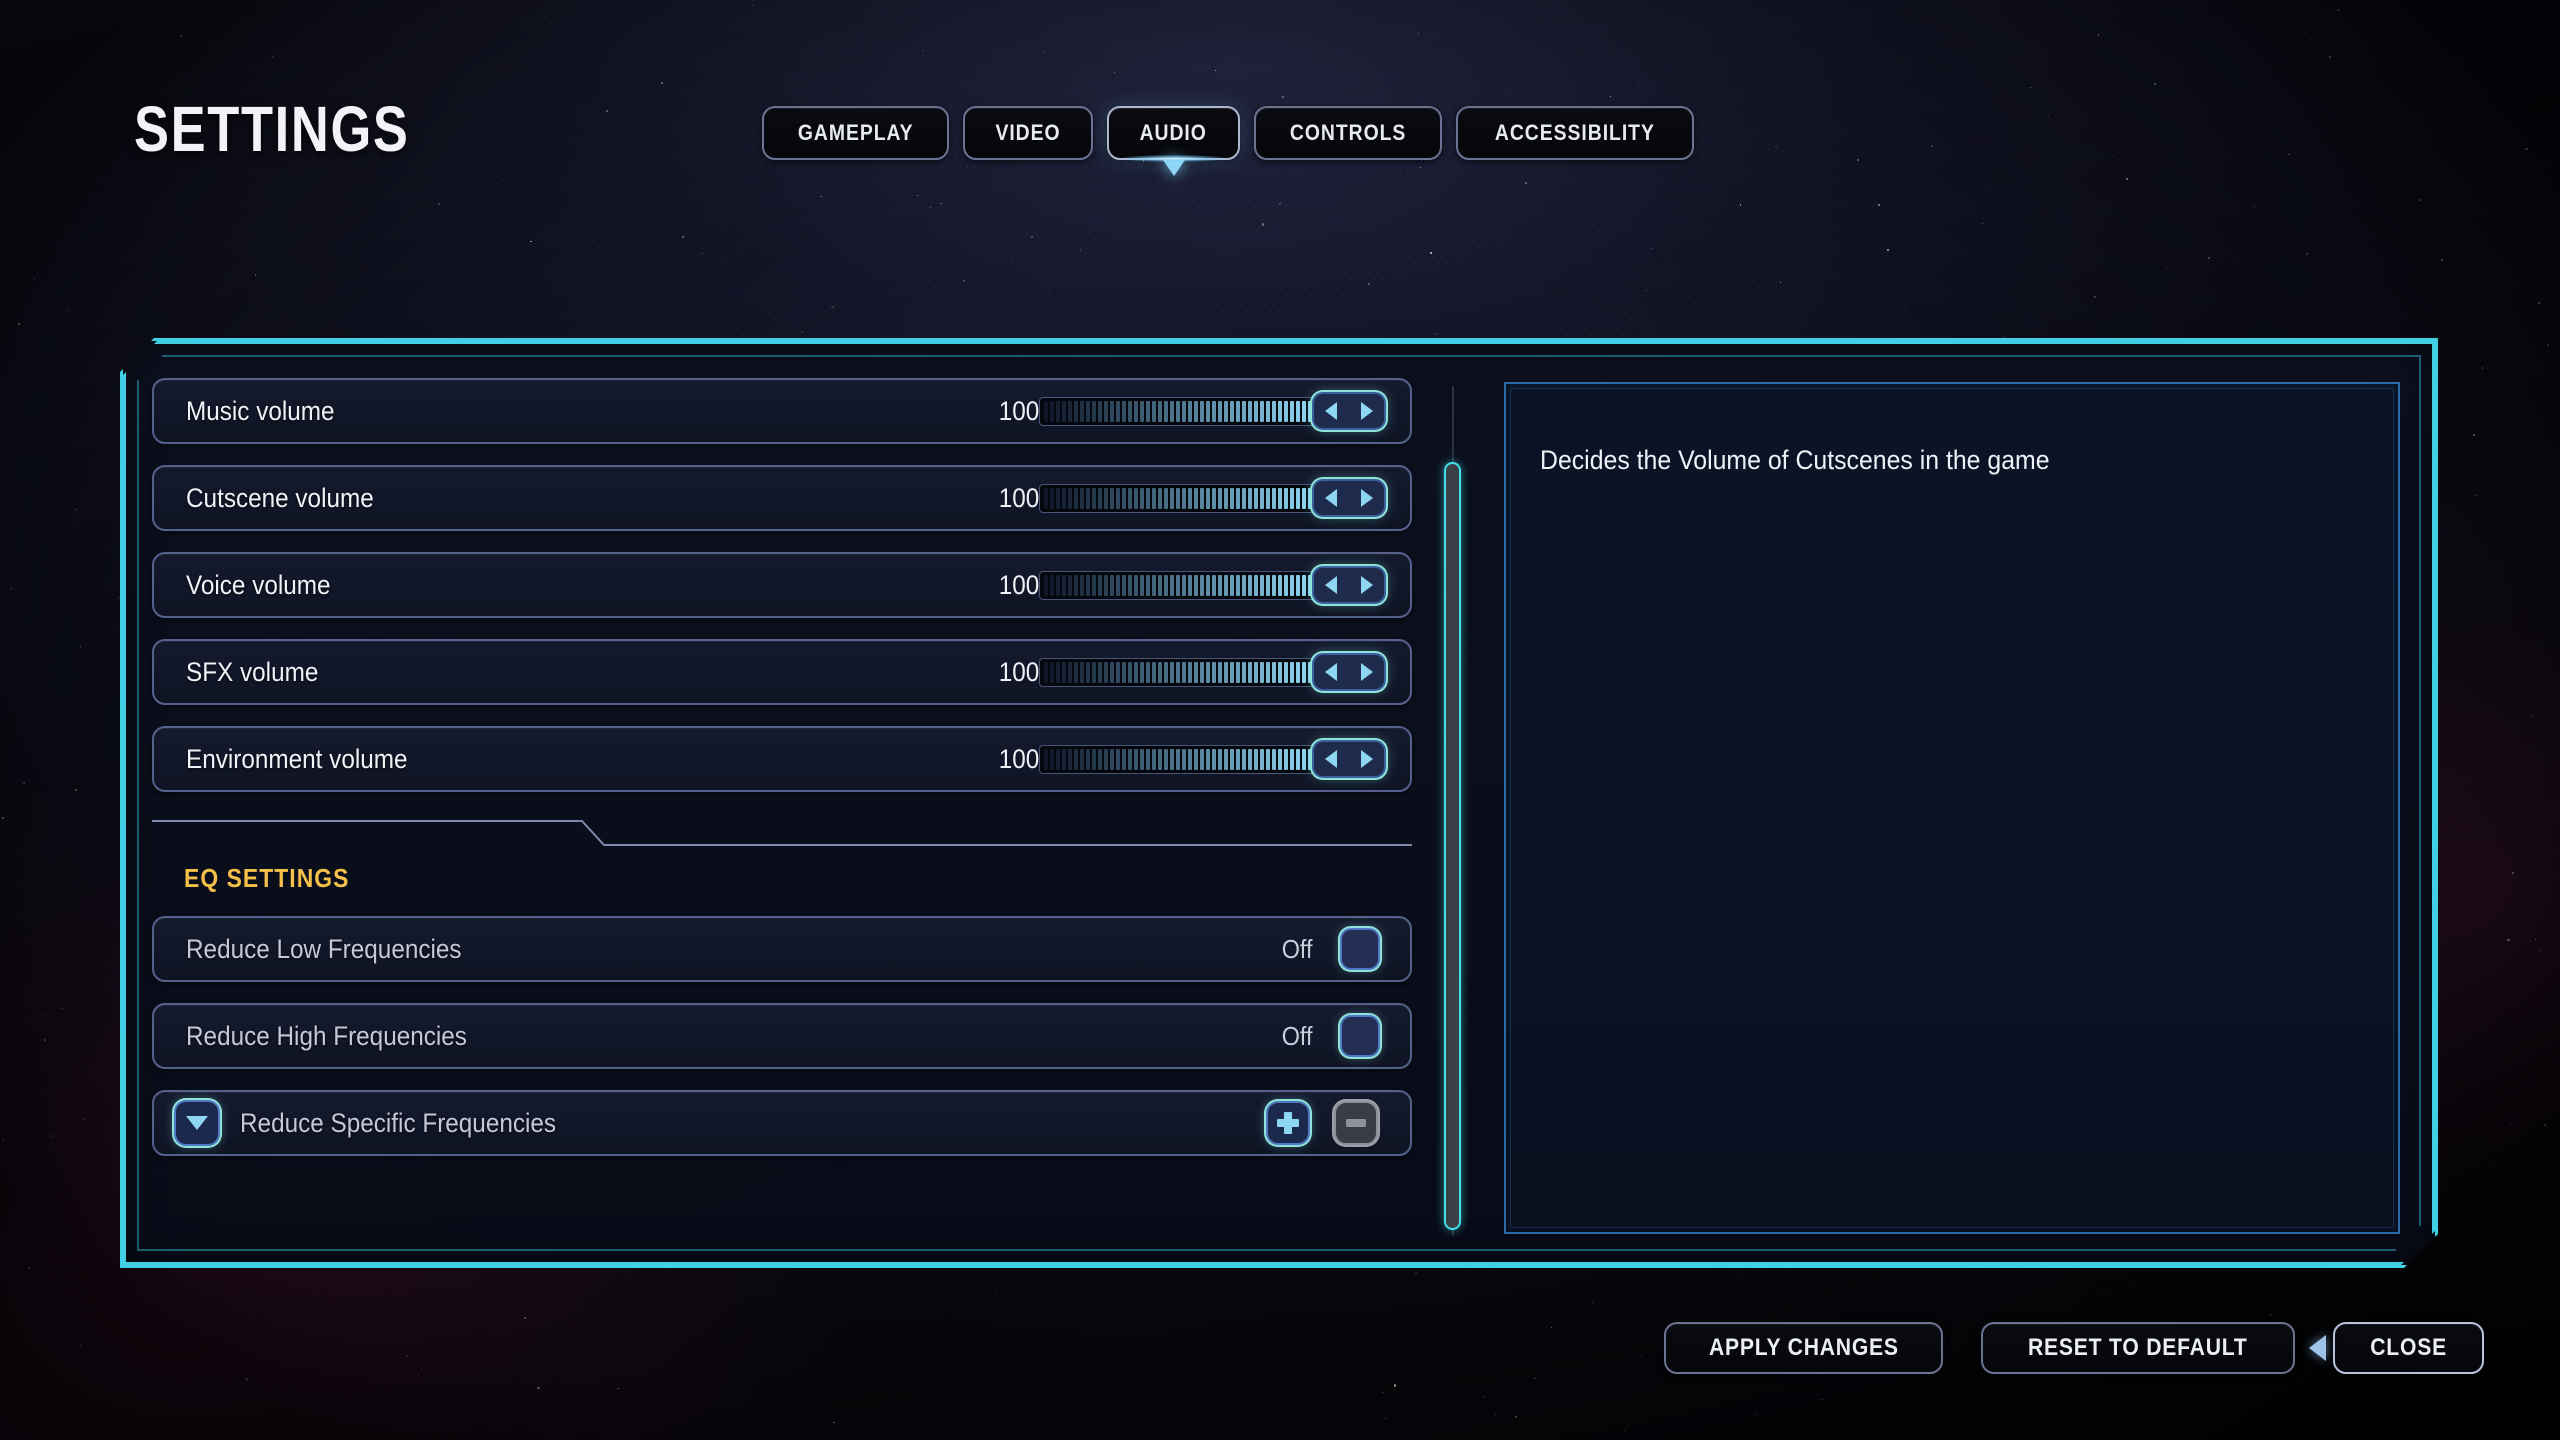 The height and width of the screenshot is (1440, 2560). I want to click on page-title: SETTINGS, so click(272, 129).